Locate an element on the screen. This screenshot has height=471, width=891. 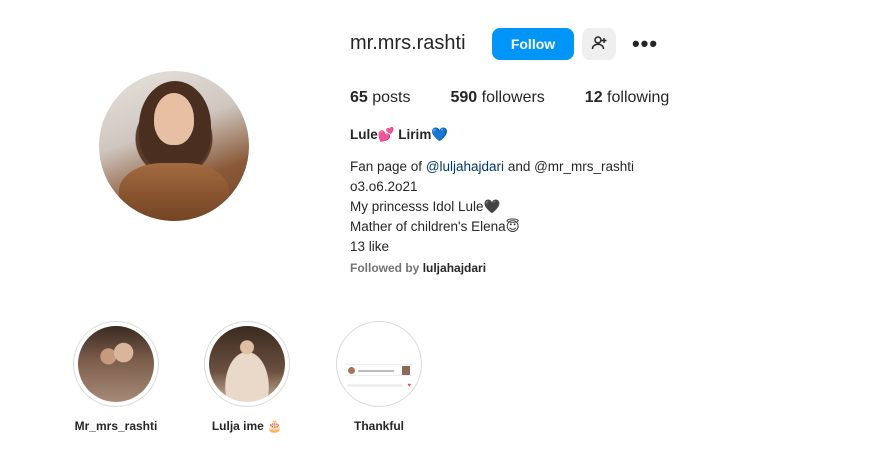
highlight-label: Thankful is located at coordinates (379, 426).